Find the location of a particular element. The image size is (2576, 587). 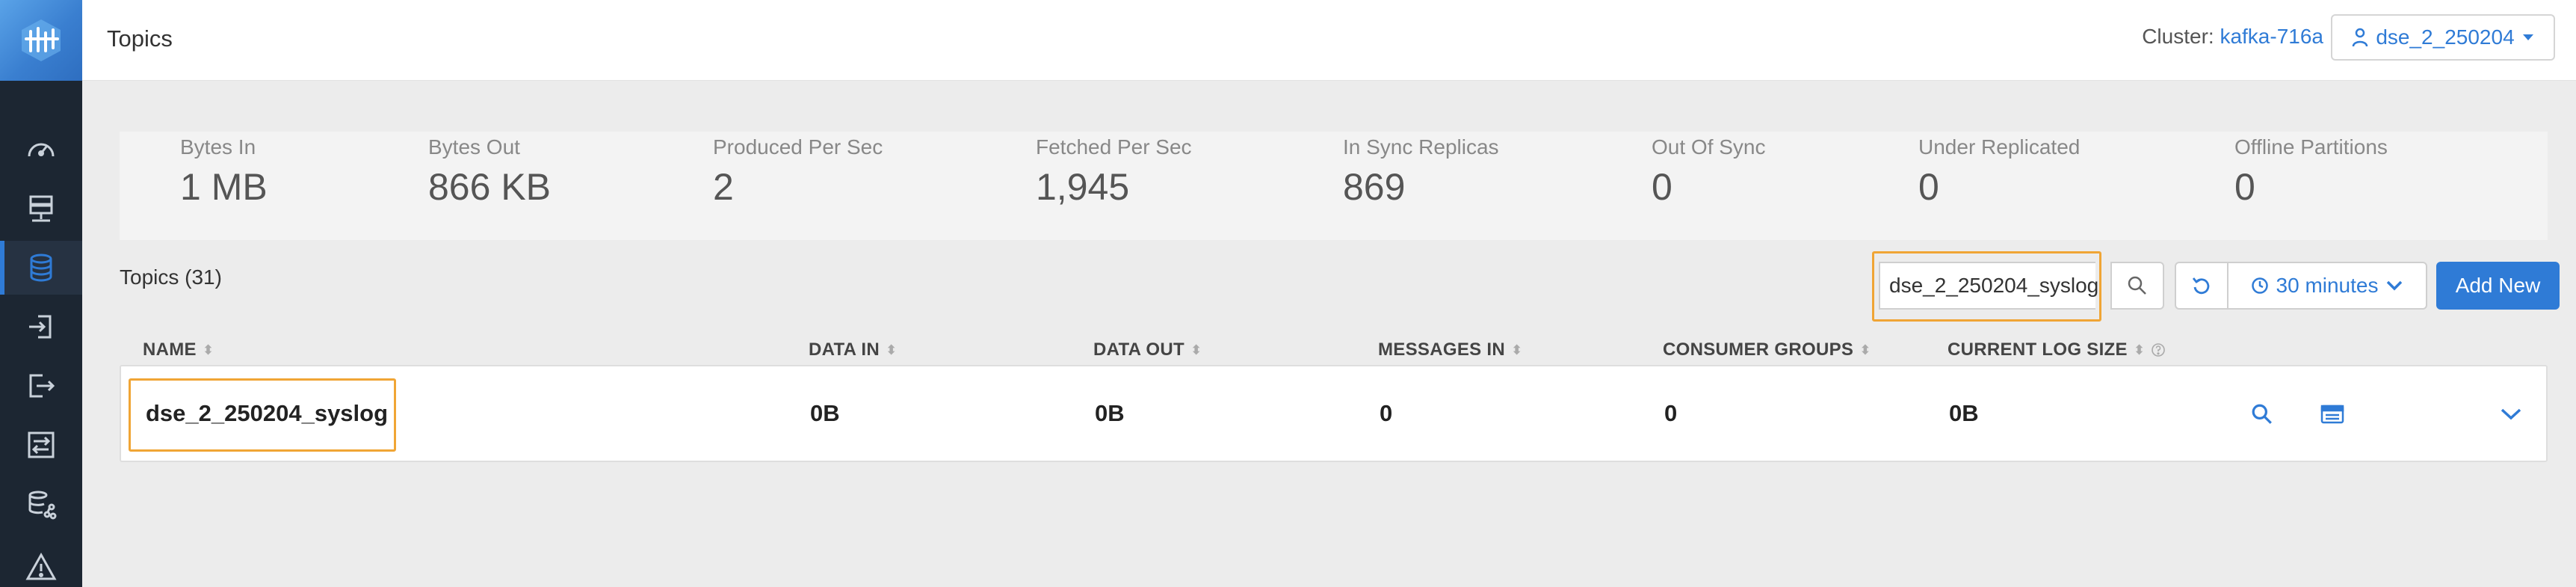

topic-name-link: dse_2_250204_syslog is located at coordinates (267, 413).